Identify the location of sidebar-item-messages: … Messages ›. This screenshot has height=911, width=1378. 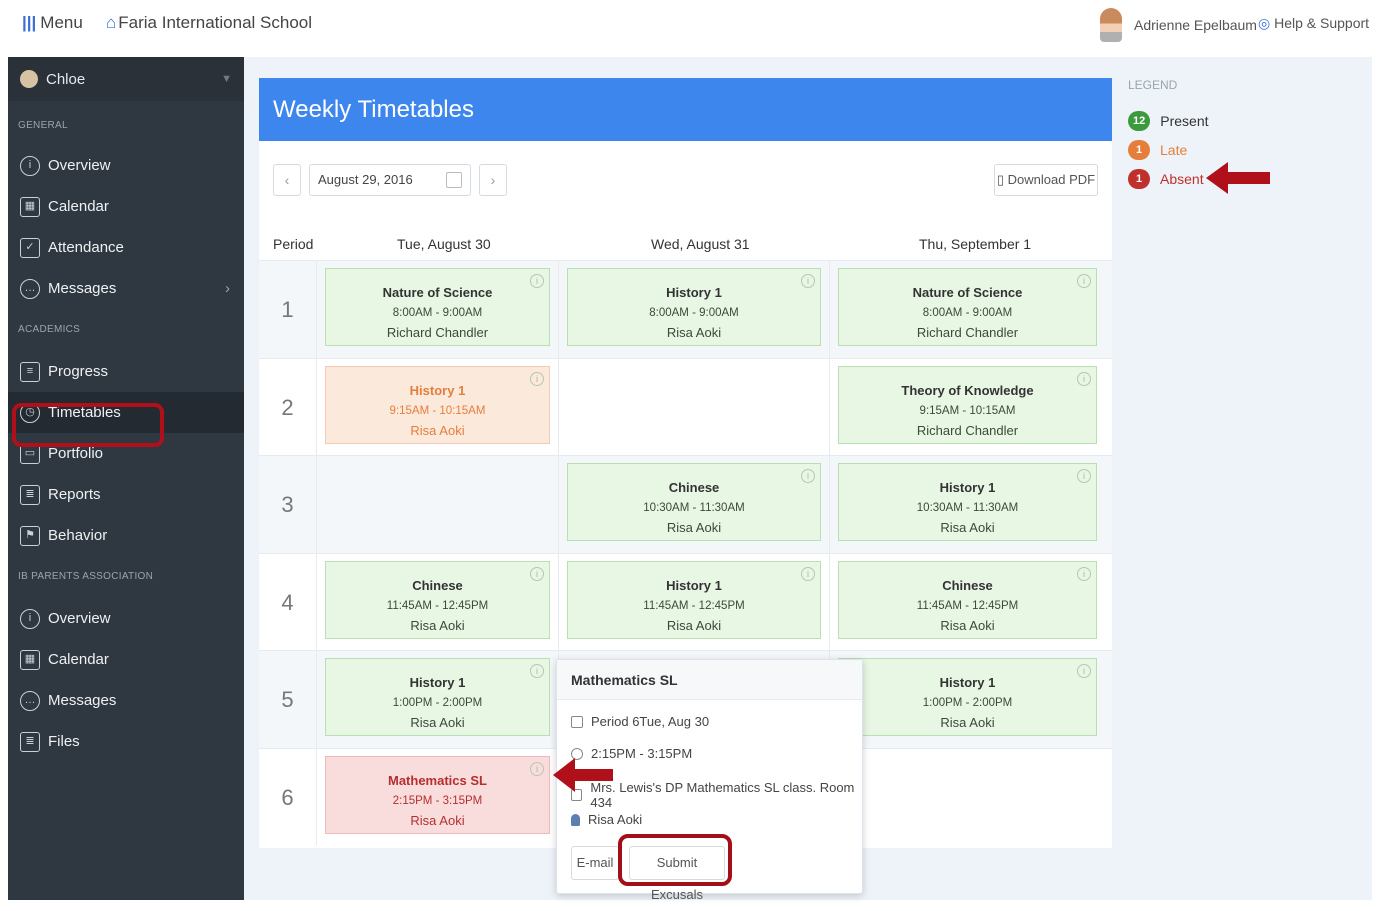
(126, 288).